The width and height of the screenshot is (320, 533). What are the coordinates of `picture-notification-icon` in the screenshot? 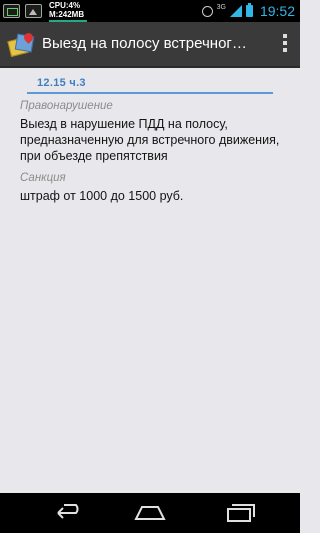 It's located at (33, 11).